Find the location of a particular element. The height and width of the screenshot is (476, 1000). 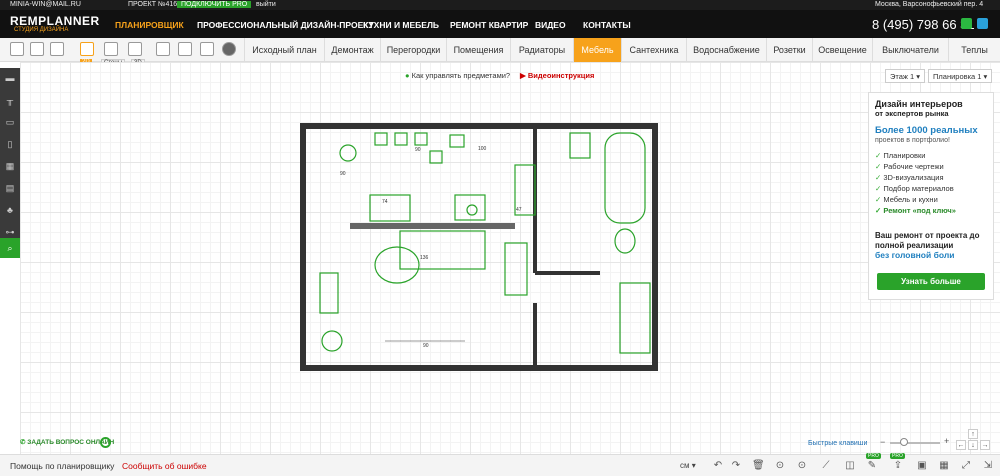

view-walls-icon is located at coordinates (111, 49).